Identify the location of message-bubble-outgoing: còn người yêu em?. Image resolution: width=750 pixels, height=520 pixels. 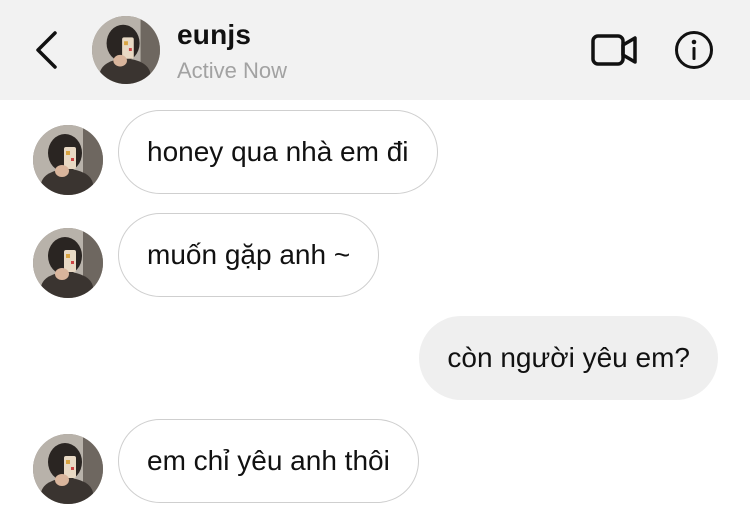
(568, 358).